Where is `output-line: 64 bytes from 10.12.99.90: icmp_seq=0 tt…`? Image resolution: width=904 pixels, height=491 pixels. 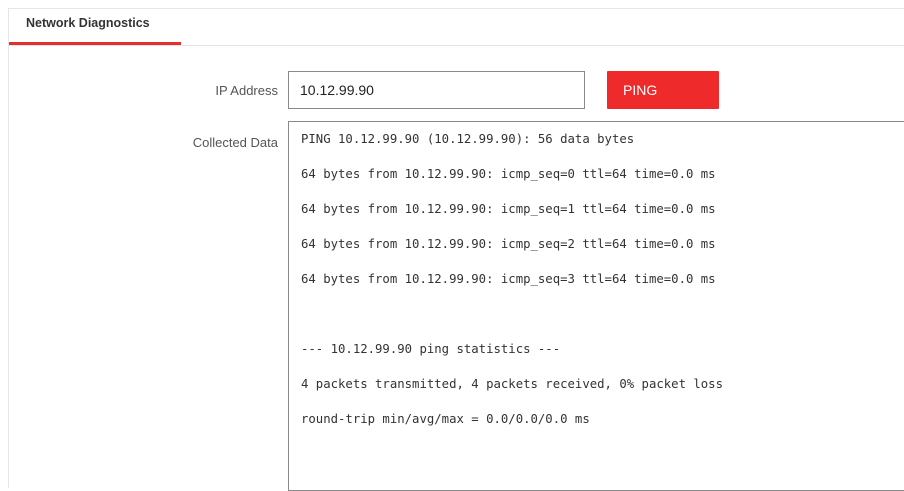 output-line: 64 bytes from 10.12.99.90: icmp_seq=0 tt… is located at coordinates (508, 174).